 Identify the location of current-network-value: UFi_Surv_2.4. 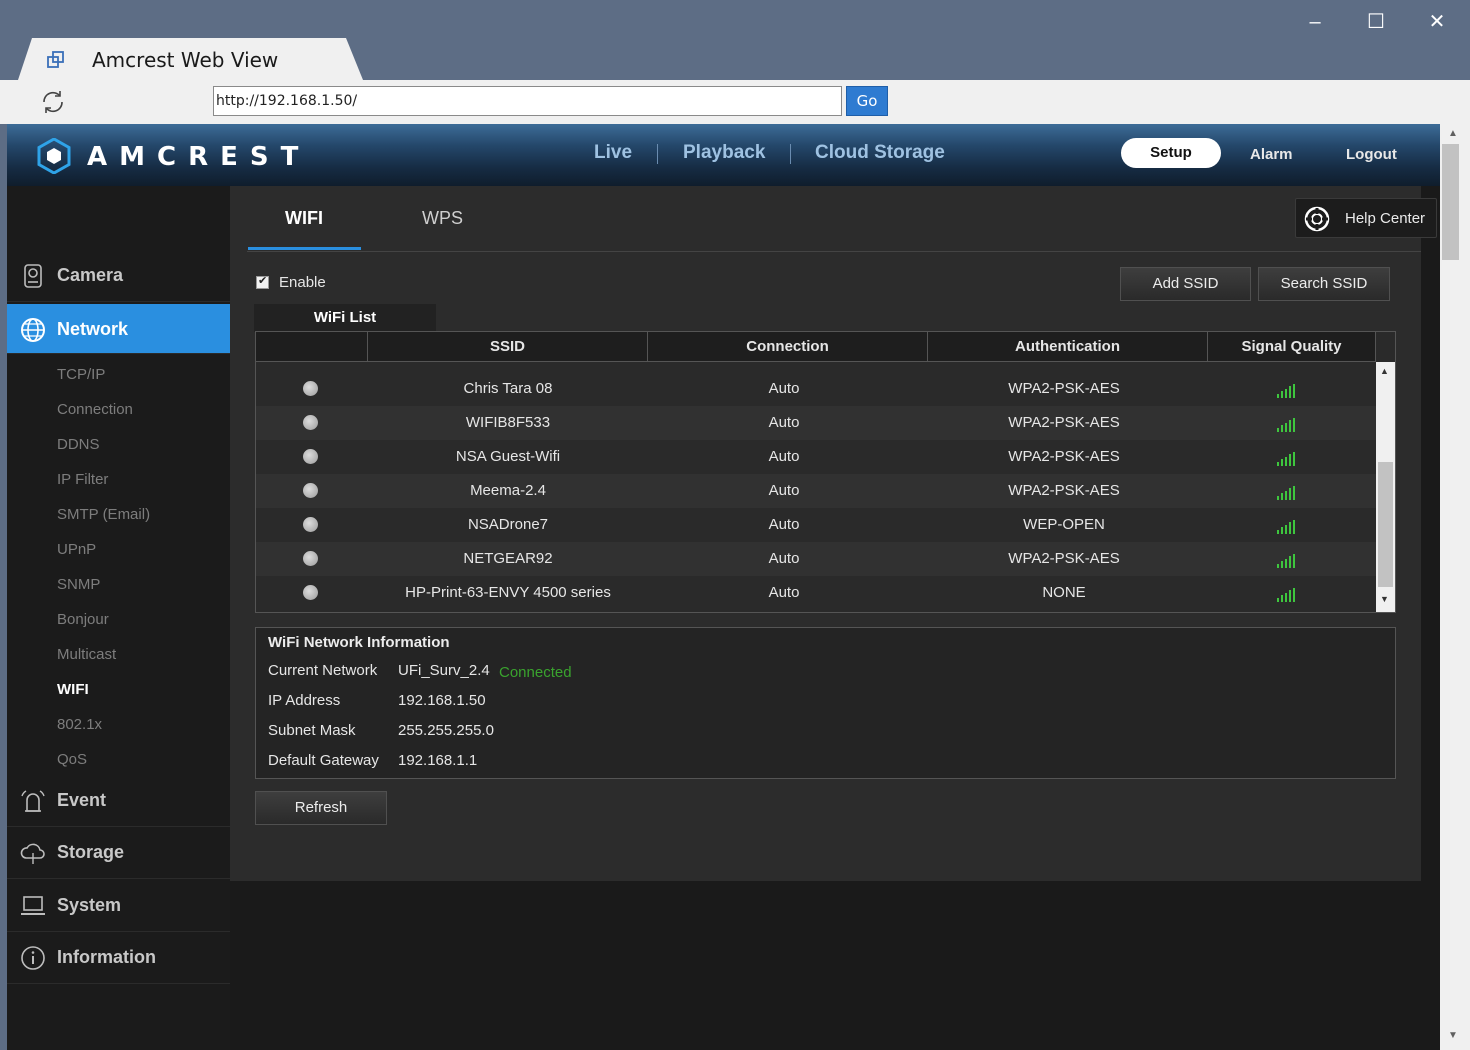
(444, 670).